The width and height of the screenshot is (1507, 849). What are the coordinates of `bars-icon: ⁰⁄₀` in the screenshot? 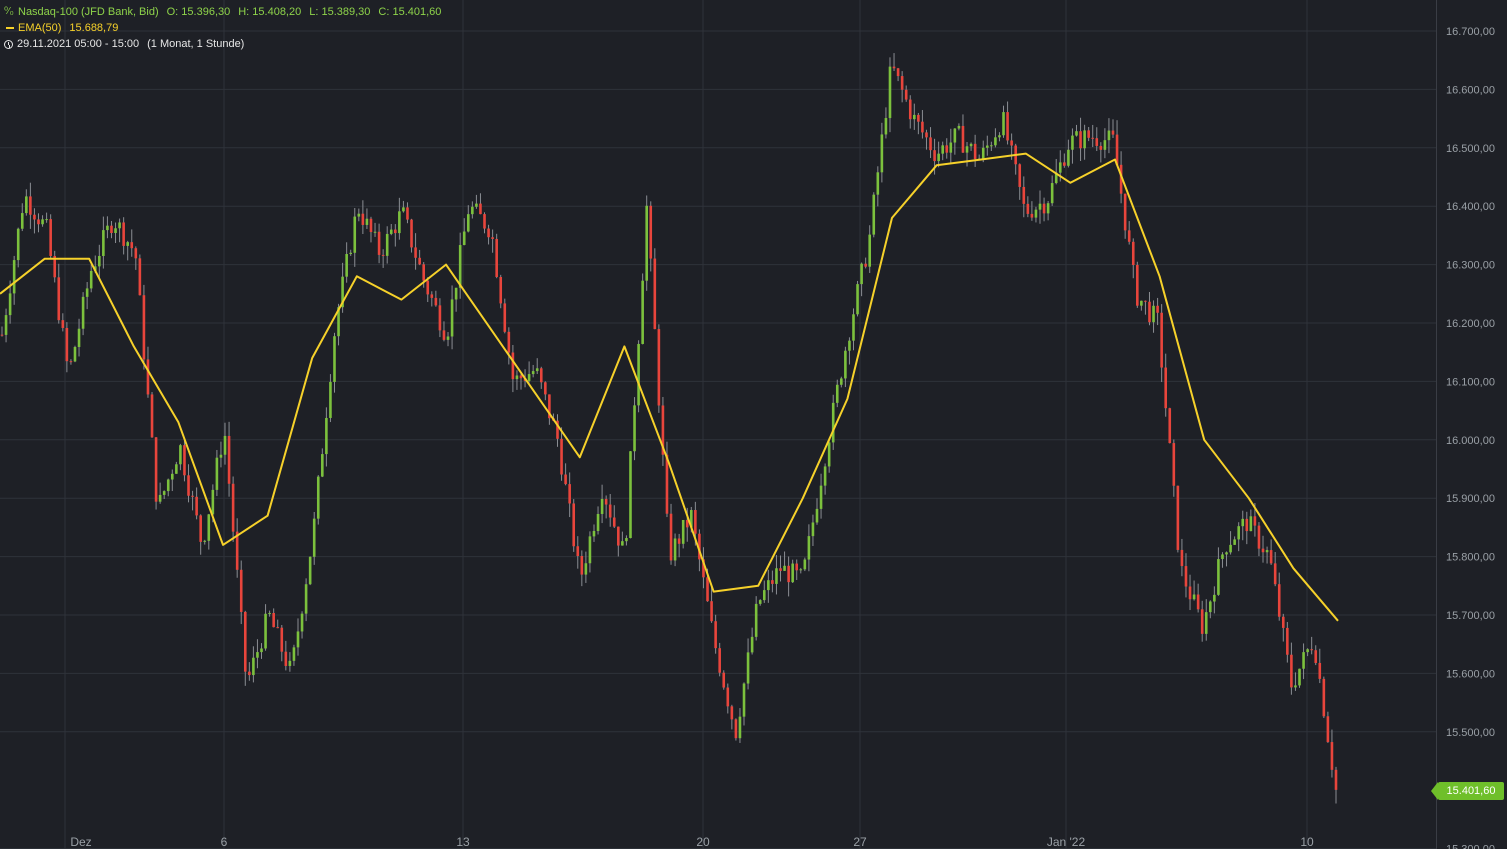 It's located at (10, 12).